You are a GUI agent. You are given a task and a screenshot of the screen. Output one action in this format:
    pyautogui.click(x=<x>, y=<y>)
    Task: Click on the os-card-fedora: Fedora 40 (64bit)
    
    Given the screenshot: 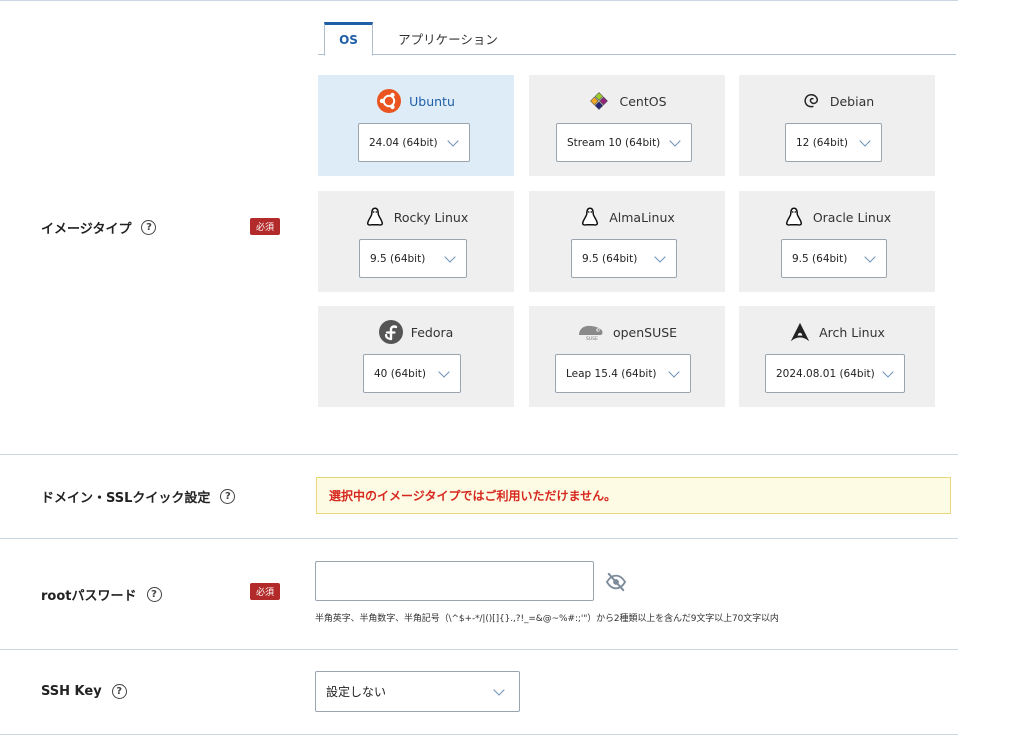 What is the action you would take?
    pyautogui.click(x=416, y=356)
    